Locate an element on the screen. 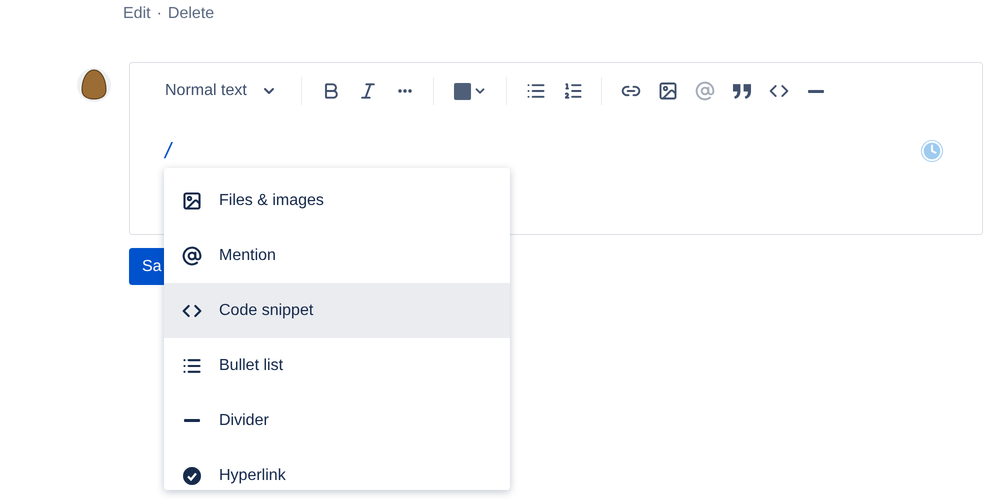 This screenshot has width=998, height=502. quote-icon is located at coordinates (741, 91).